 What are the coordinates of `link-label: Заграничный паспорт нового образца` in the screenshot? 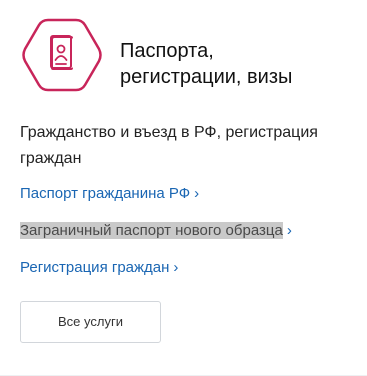 It's located at (151, 230).